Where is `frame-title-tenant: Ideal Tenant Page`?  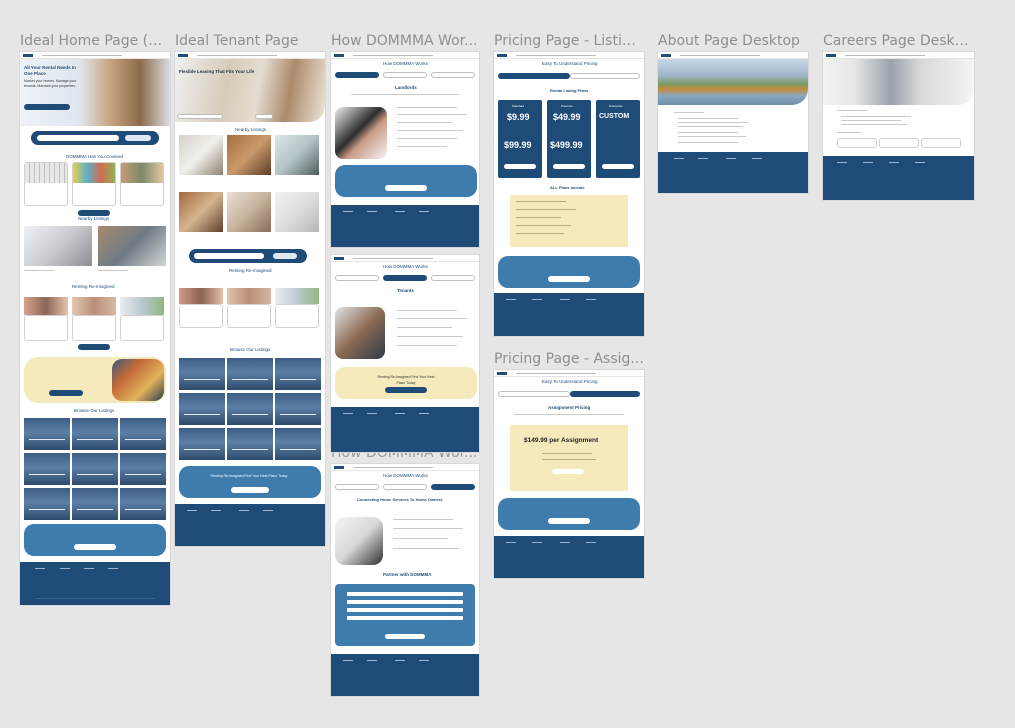
frame-title-tenant: Ideal Tenant Page is located at coordinates (250, 41).